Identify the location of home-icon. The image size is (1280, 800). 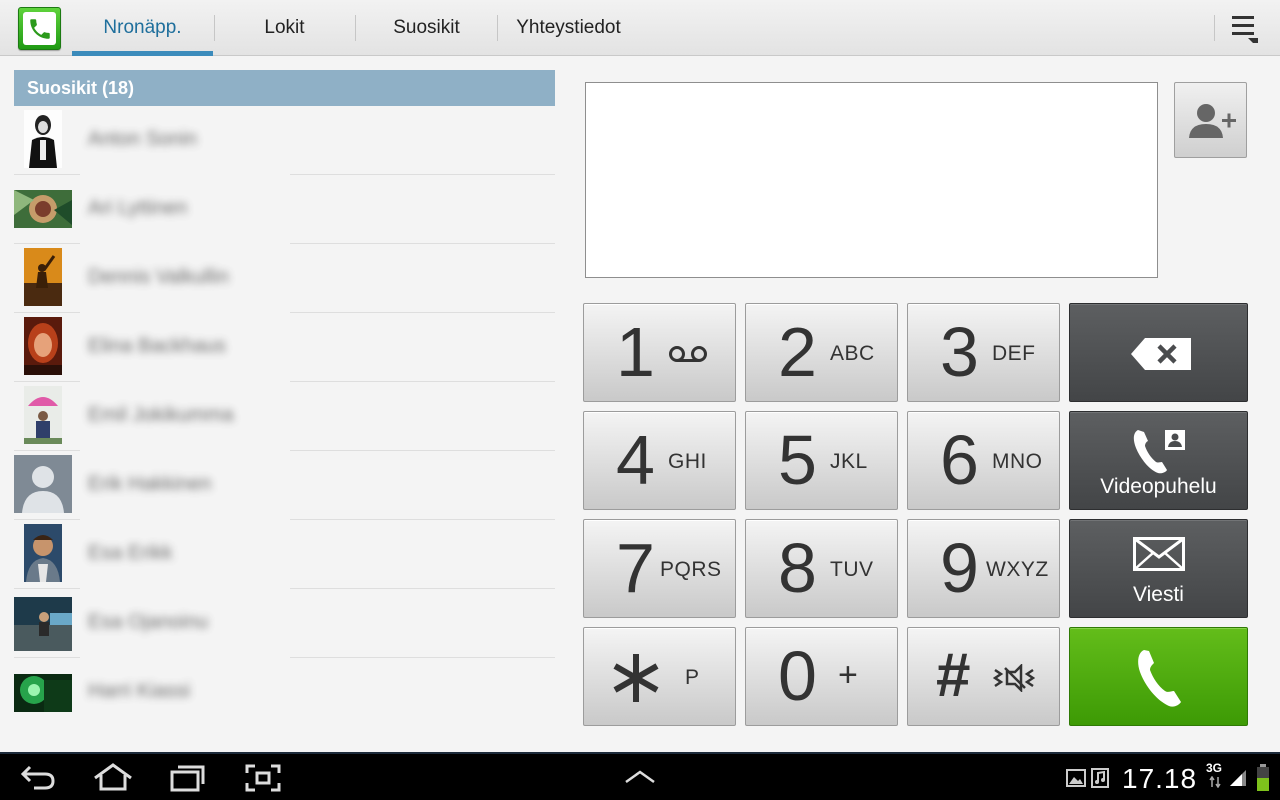
(113, 777).